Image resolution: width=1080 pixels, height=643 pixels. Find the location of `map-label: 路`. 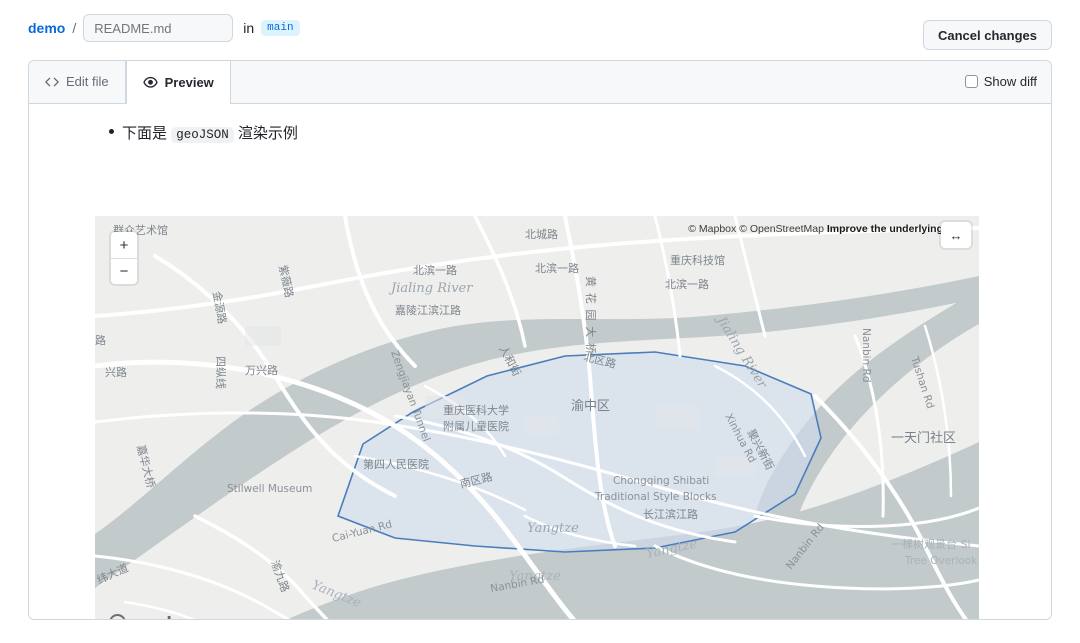

map-label: 路 is located at coordinates (100, 340).